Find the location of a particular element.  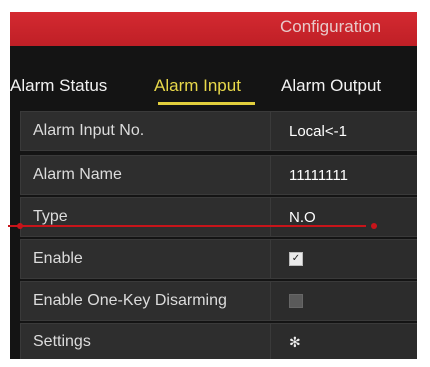

one-key-disarming-label: Enable One-Key Disarming is located at coordinates (146, 301).